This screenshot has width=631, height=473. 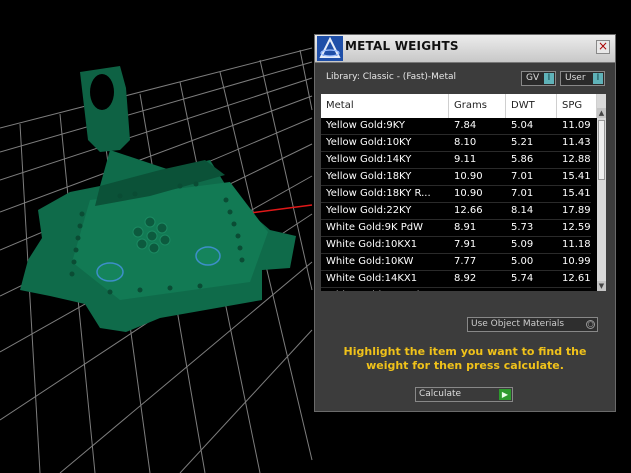 I want to click on table-scrollbar: ▲ ▼, so click(x=601, y=192).